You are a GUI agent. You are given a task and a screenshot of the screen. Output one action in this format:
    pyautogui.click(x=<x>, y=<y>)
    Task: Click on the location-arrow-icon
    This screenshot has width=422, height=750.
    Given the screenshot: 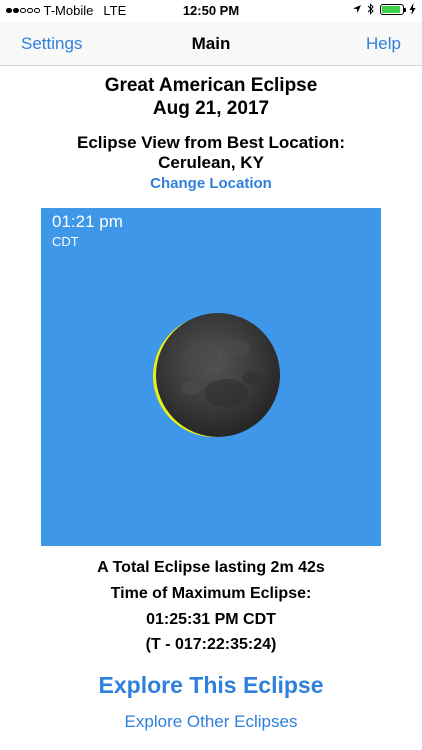 What is the action you would take?
    pyautogui.click(x=357, y=9)
    